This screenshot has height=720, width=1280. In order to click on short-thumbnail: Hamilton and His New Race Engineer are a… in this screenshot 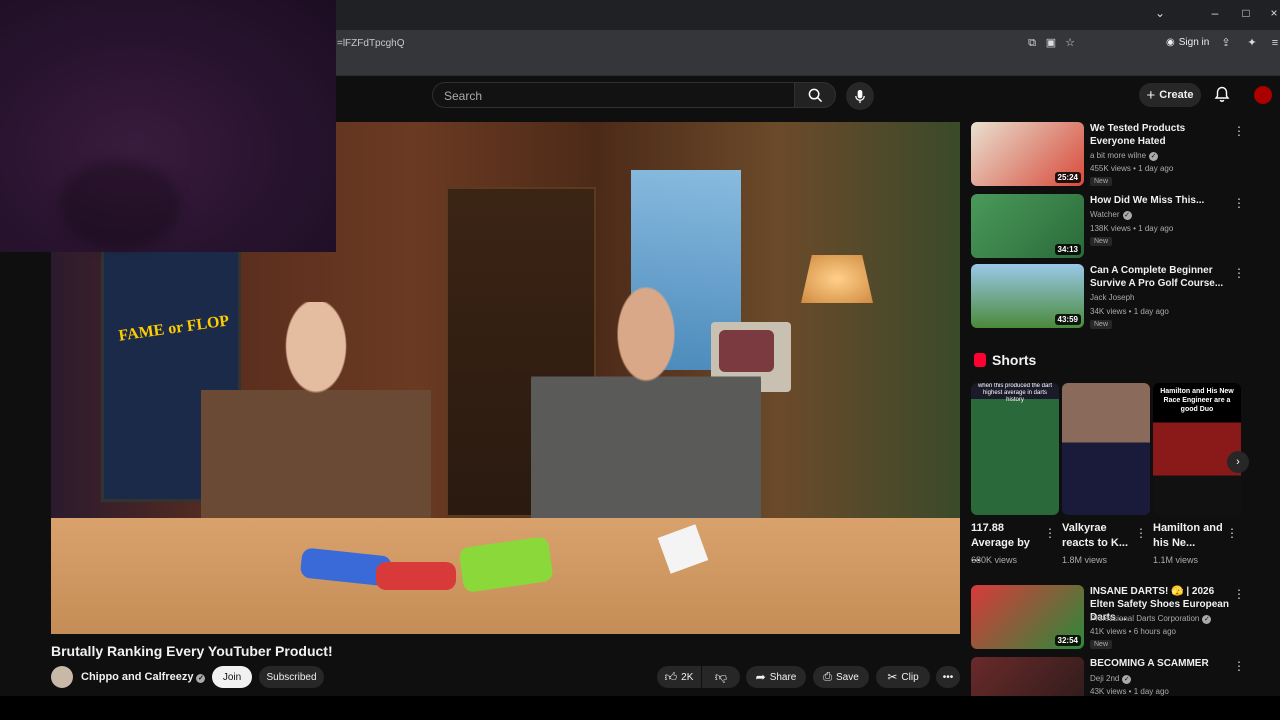, I will do `click(1197, 449)`.